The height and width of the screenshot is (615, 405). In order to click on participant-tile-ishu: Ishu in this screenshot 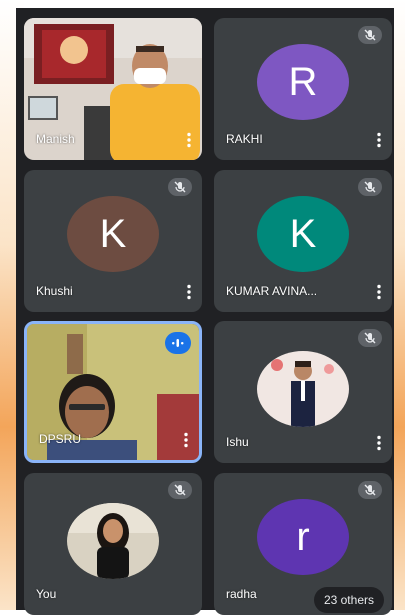, I will do `click(303, 392)`.